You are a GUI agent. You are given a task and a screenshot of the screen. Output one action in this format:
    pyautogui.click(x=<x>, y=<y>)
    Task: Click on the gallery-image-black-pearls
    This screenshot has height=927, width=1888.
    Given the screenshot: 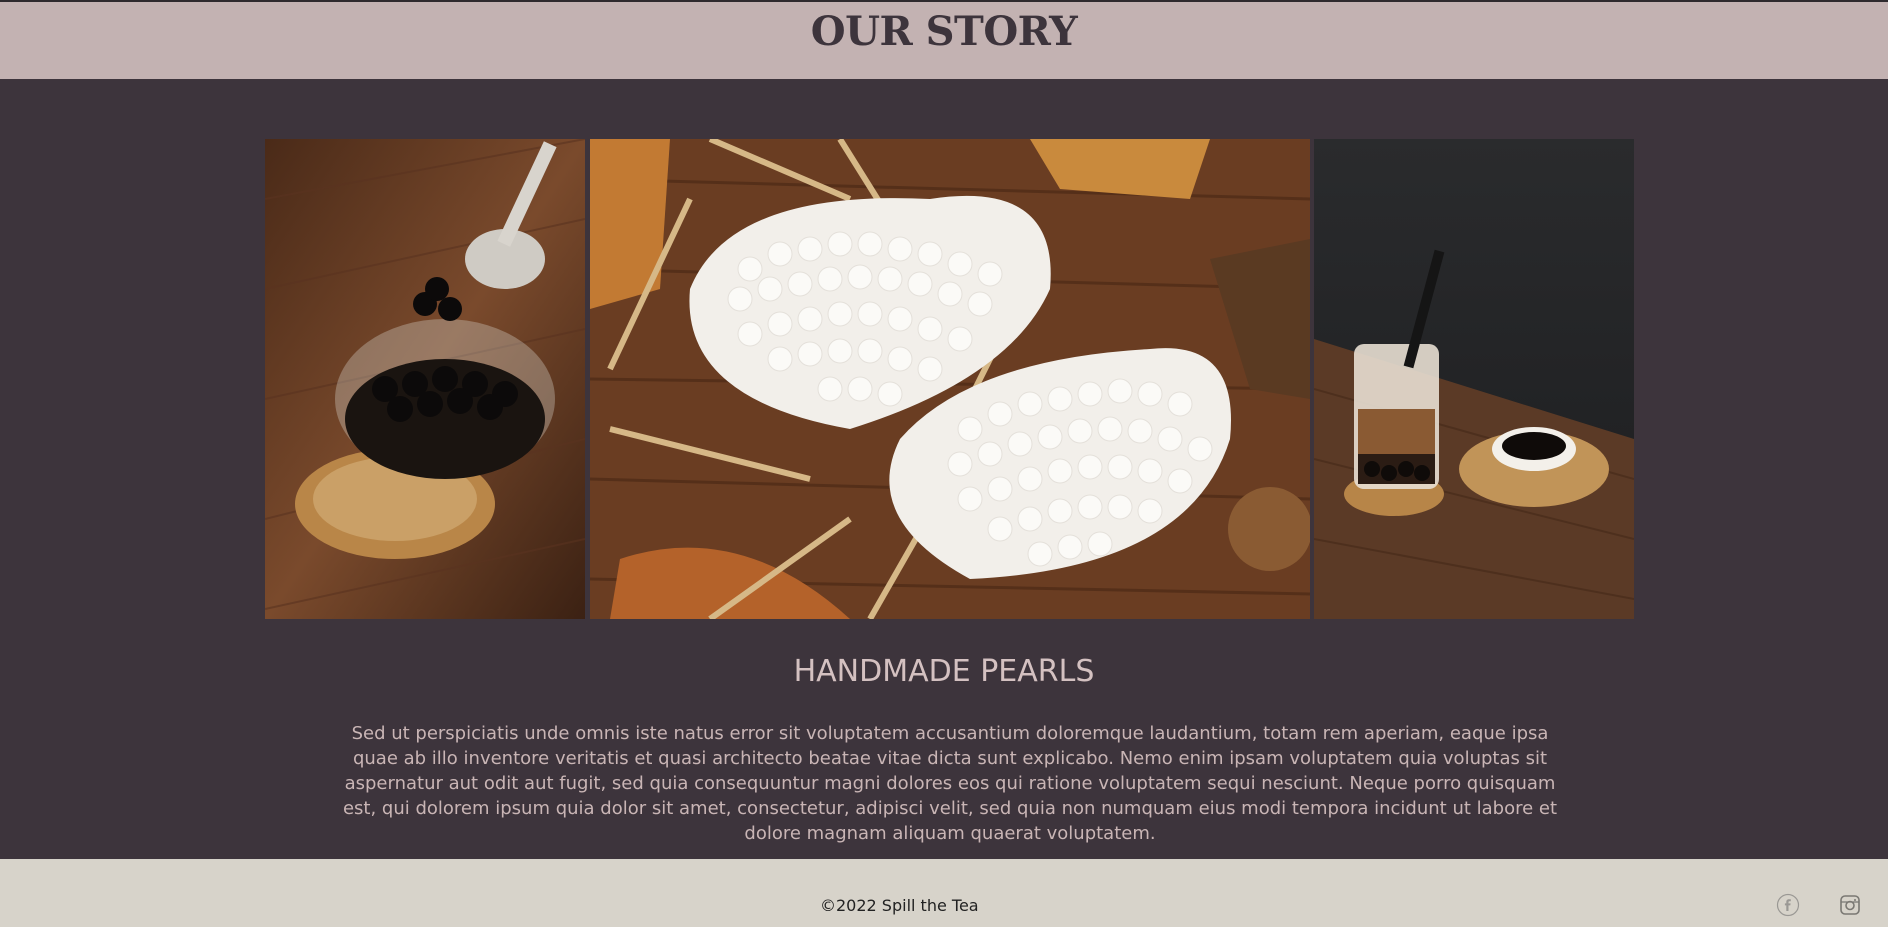 What is the action you would take?
    pyautogui.click(x=425, y=379)
    